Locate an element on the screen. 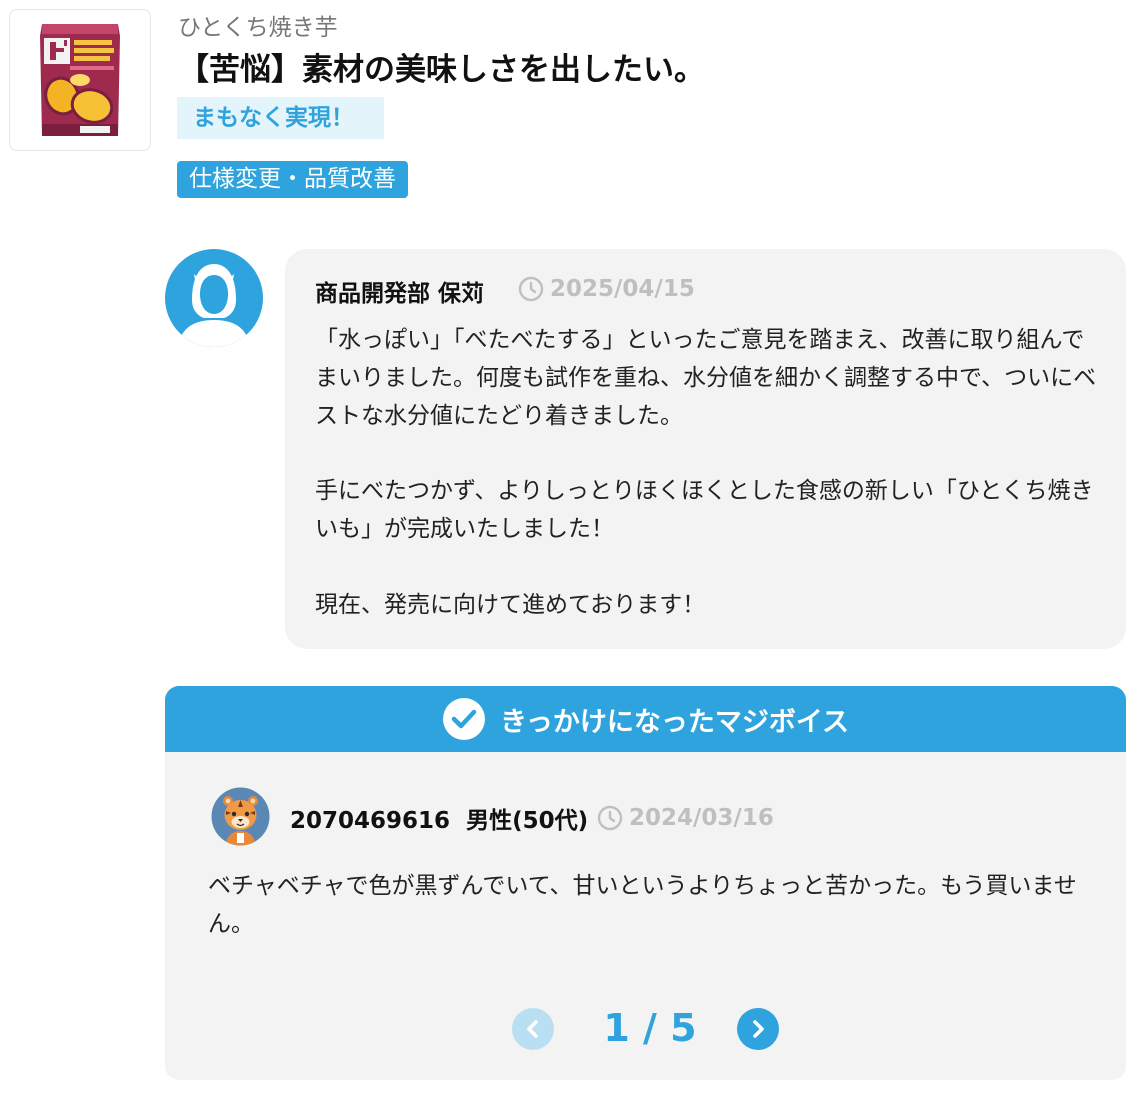 This screenshot has height=1097, width=1142. voice-user-info: 2070469616 男性(50代) is located at coordinates (439, 818).